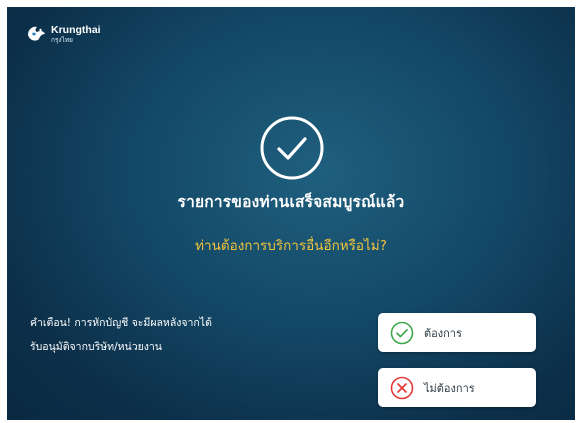  What do you see at coordinates (402, 387) in the screenshot?
I see `close-circle-icon` at bounding box center [402, 387].